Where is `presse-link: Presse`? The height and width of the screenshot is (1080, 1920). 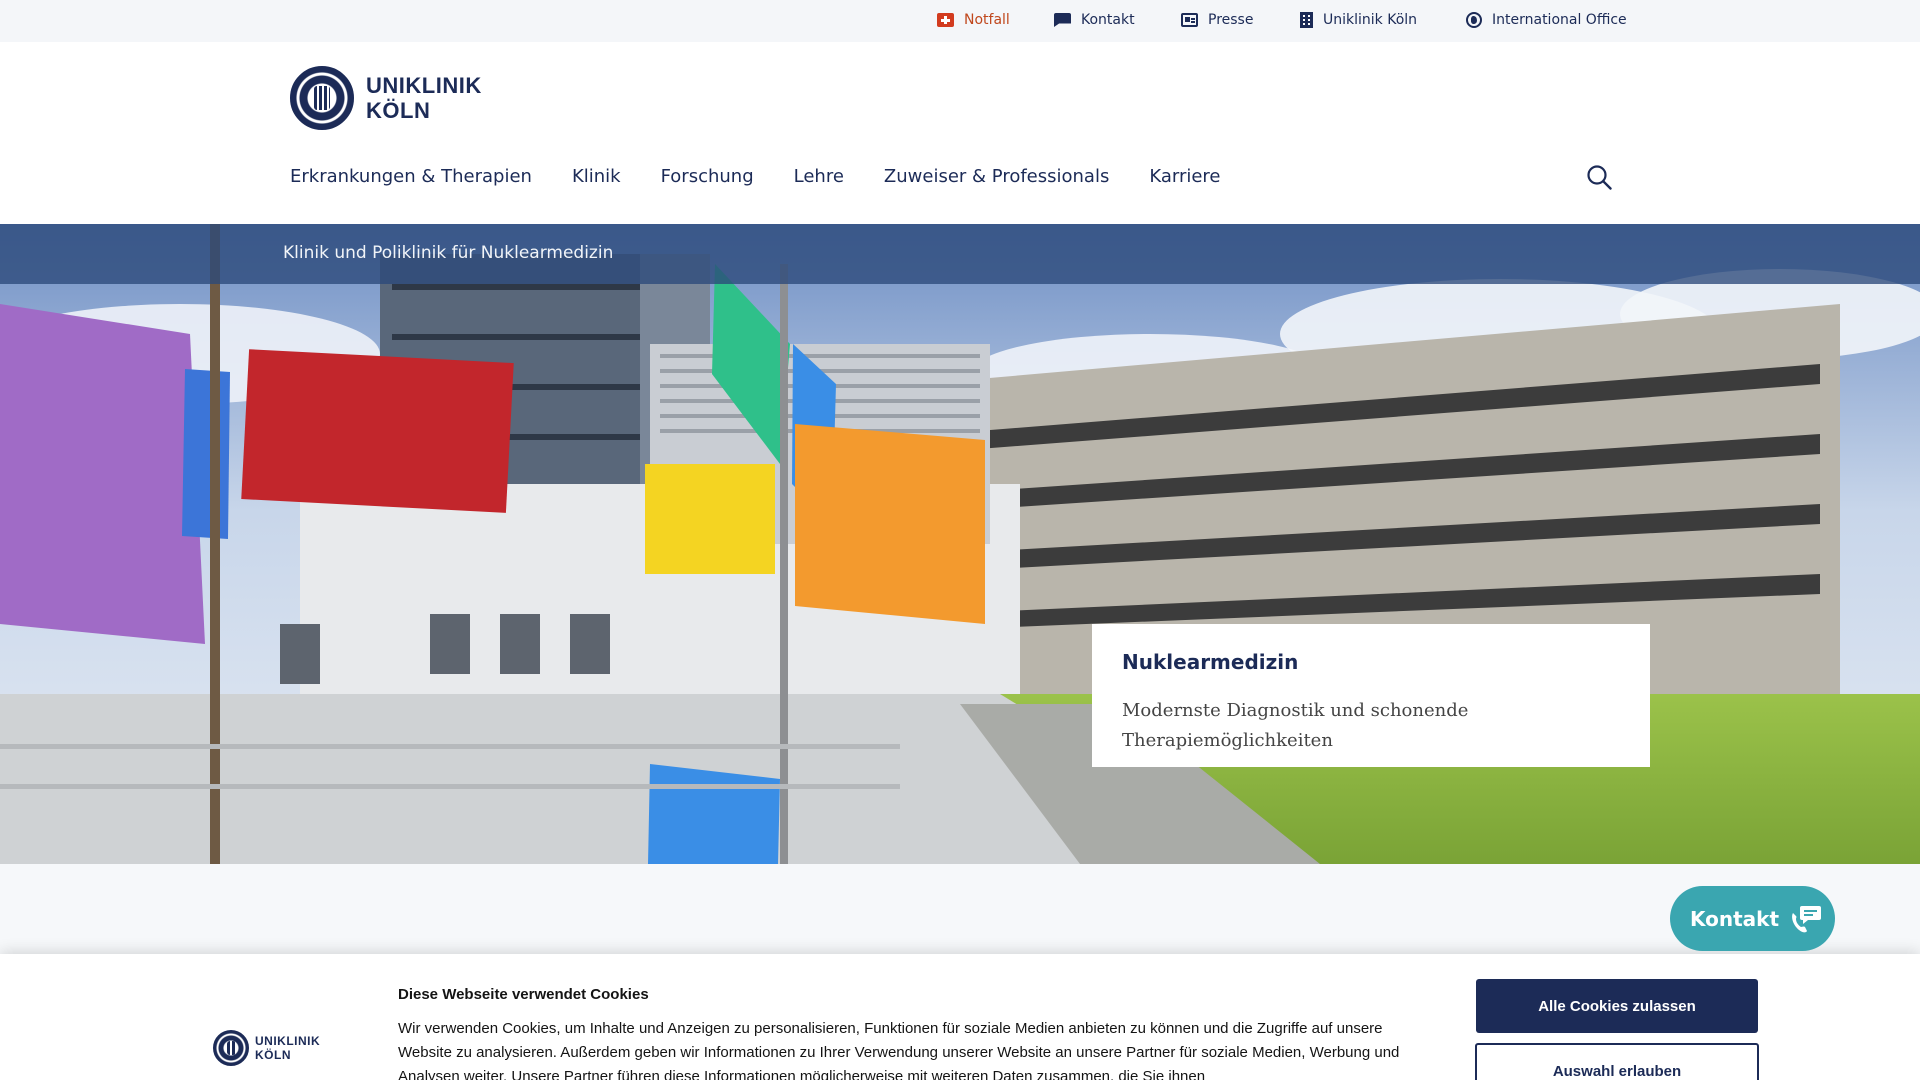
presse-link: Presse is located at coordinates (1217, 20).